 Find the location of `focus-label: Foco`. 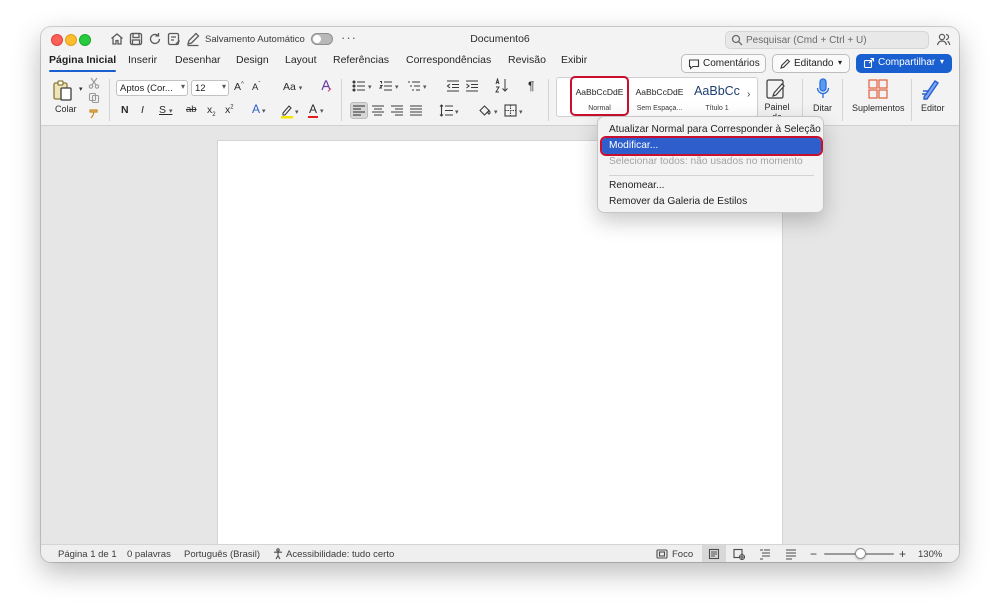

focus-label: Foco is located at coordinates (682, 554).